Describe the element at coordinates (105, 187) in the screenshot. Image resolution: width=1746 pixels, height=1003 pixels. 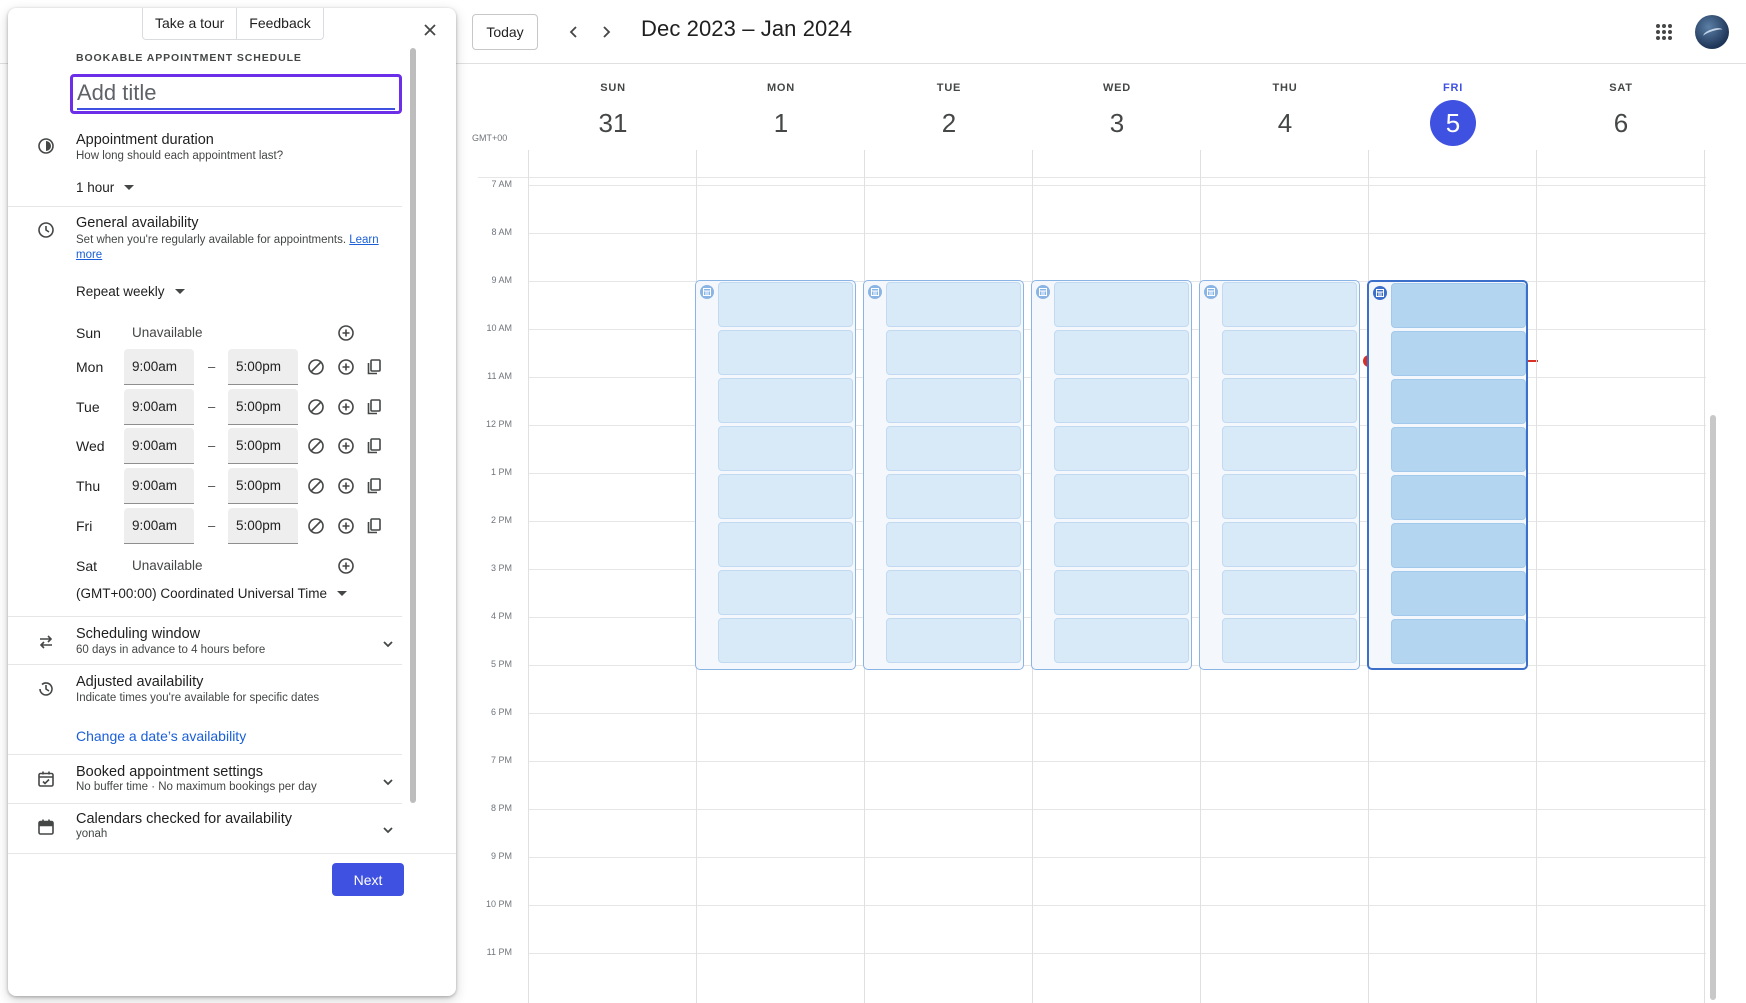
I see `duration-dropdown: 1 hour` at that location.